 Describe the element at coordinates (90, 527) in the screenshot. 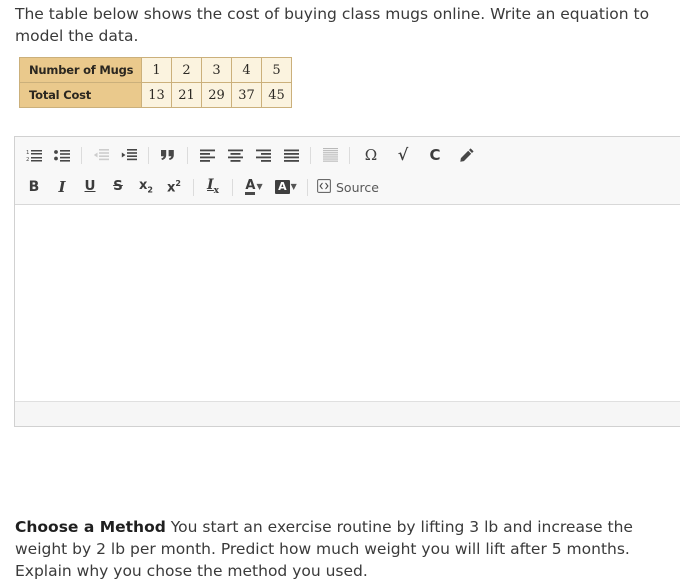

I see `choose-a-method-label: Choose a Method` at that location.